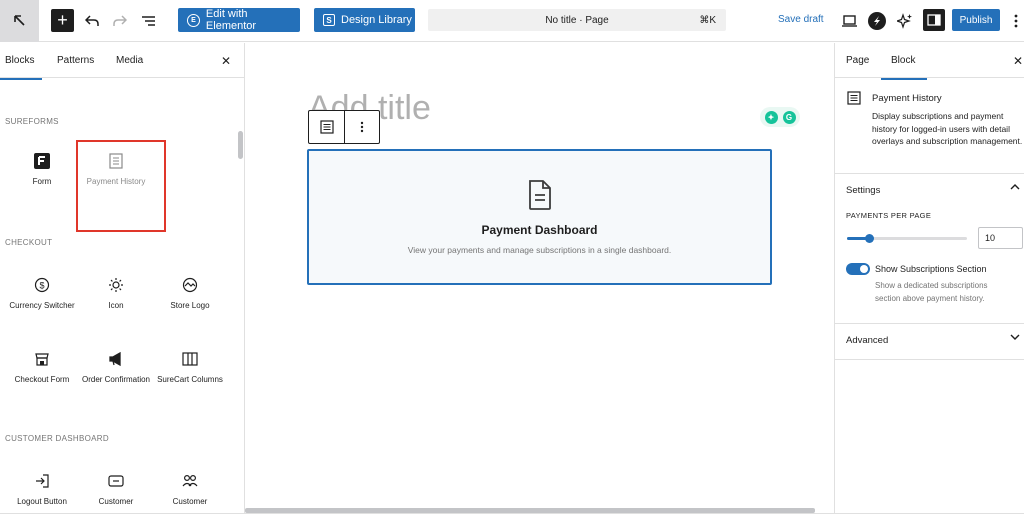 This screenshot has height=523, width=1024. What do you see at coordinates (361, 127) in the screenshot?
I see `block-options-icon` at bounding box center [361, 127].